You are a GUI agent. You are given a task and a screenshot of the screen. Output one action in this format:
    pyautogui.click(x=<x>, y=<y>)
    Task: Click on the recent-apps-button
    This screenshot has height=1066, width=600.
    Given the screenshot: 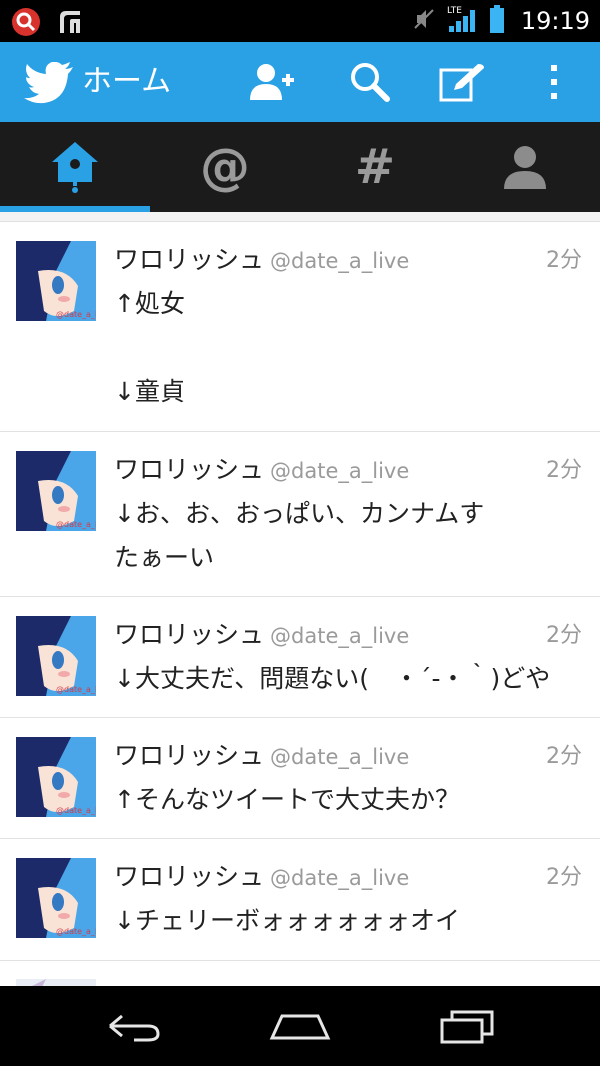 What is the action you would take?
    pyautogui.click(x=468, y=1026)
    